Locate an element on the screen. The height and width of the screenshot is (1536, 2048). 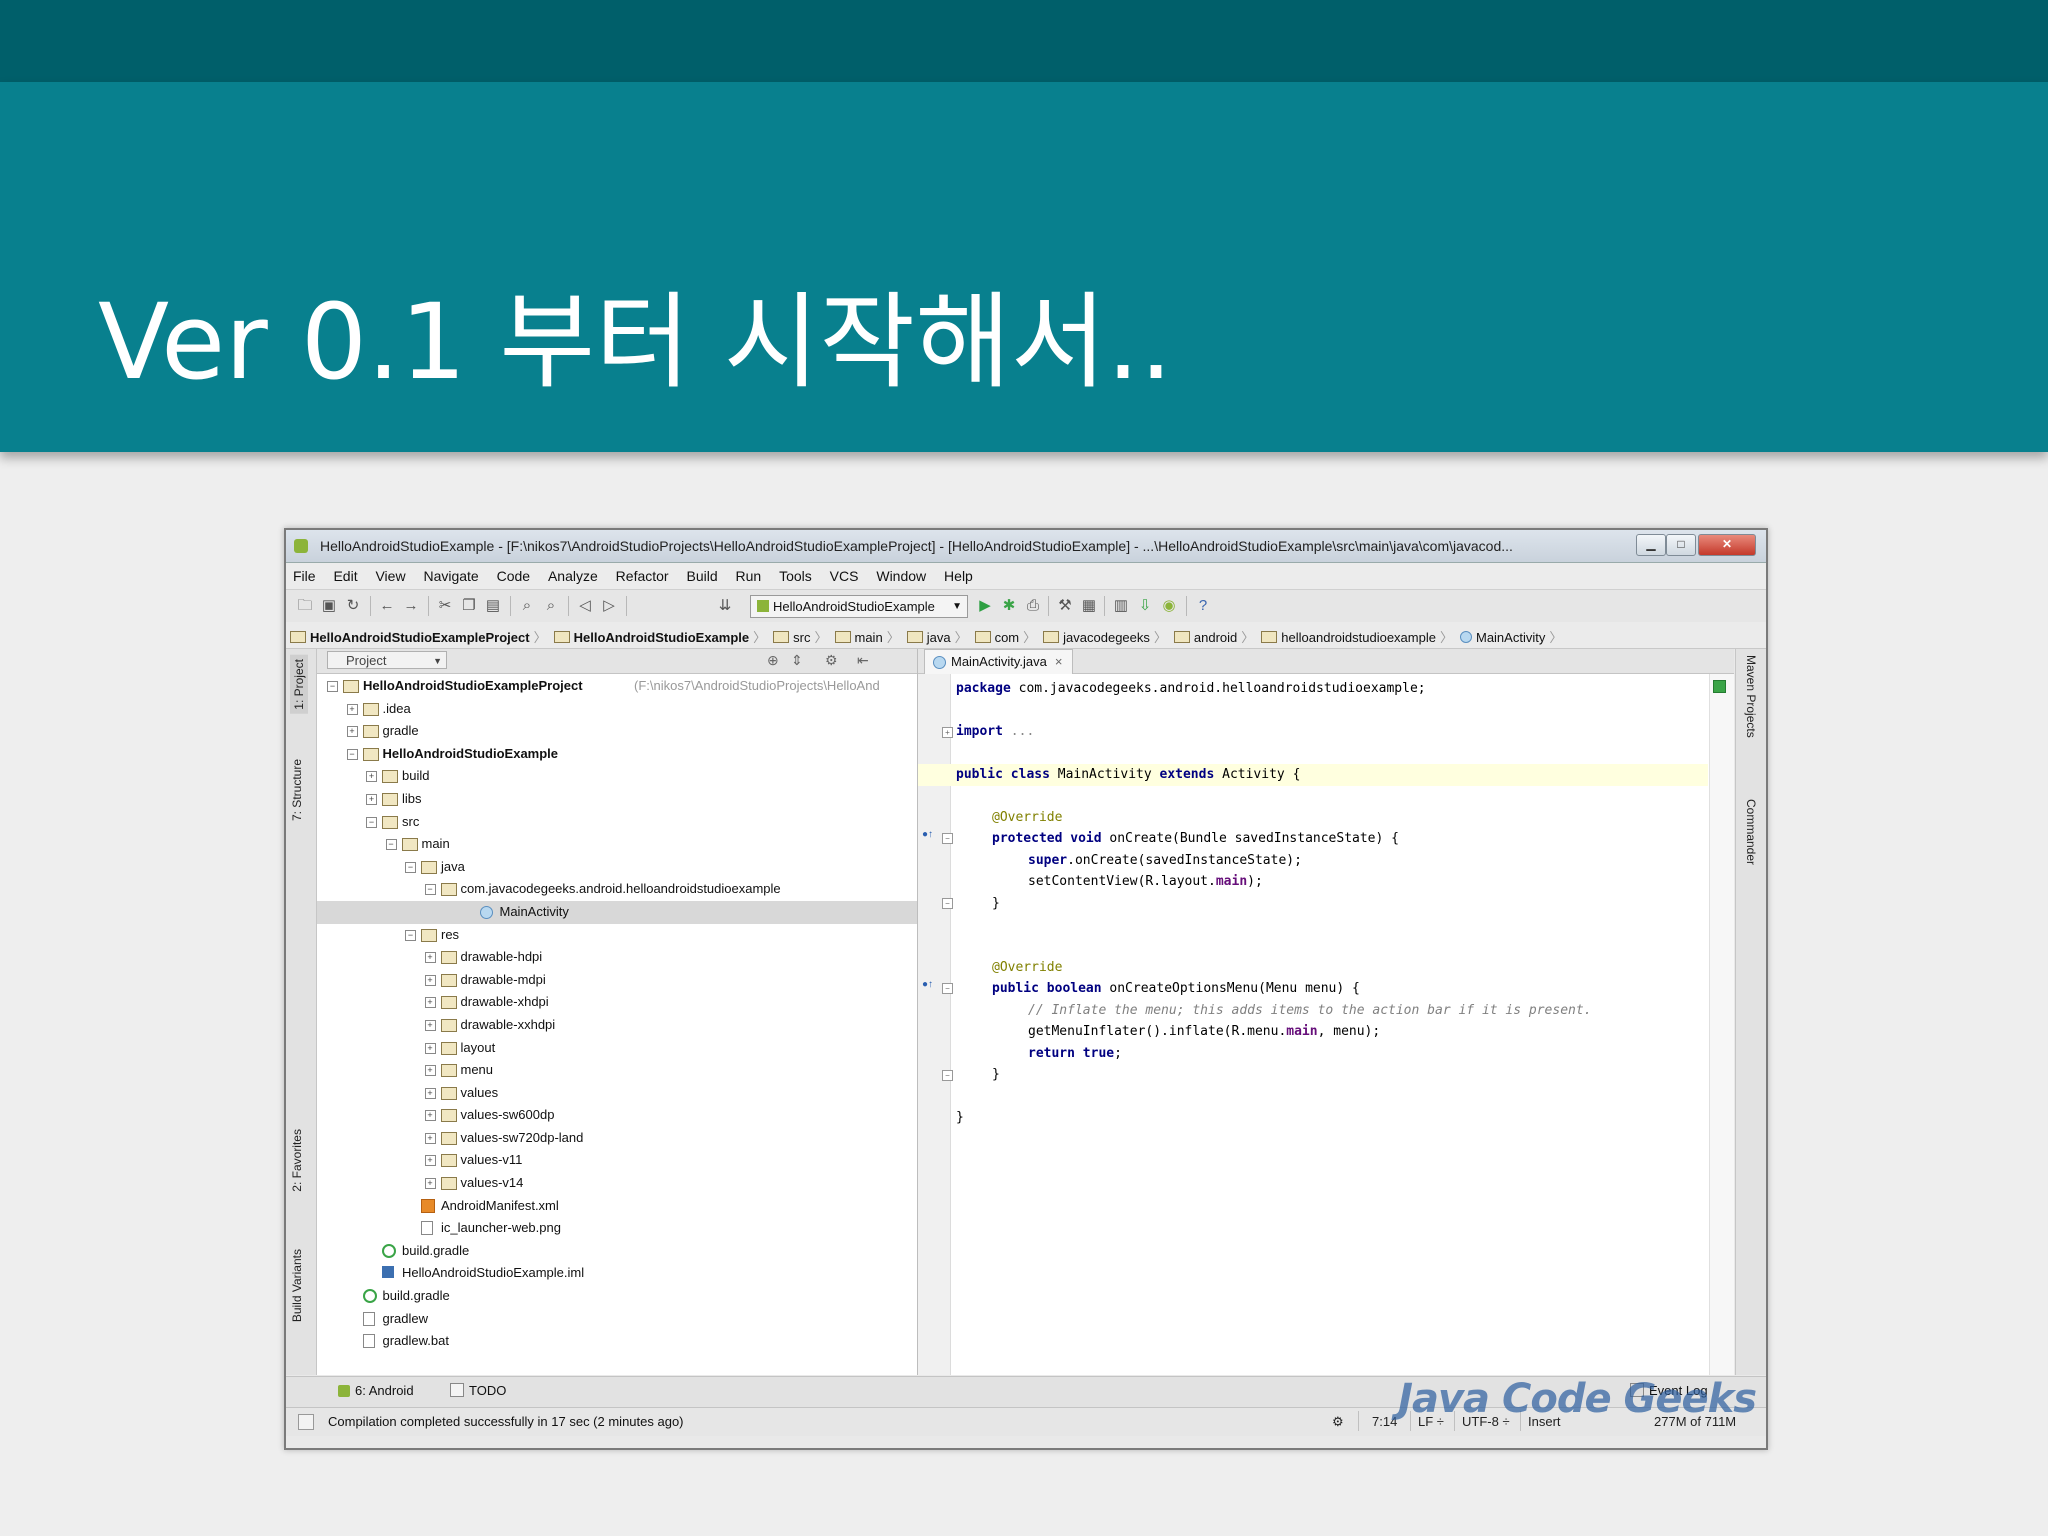
tree-item: + build is located at coordinates (617, 776).